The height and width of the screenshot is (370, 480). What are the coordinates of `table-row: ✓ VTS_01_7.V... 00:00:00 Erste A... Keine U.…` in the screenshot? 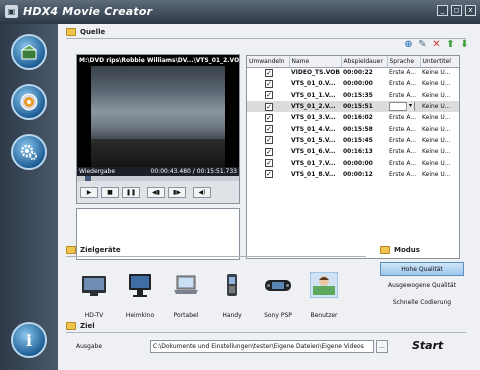 It's located at (353, 162).